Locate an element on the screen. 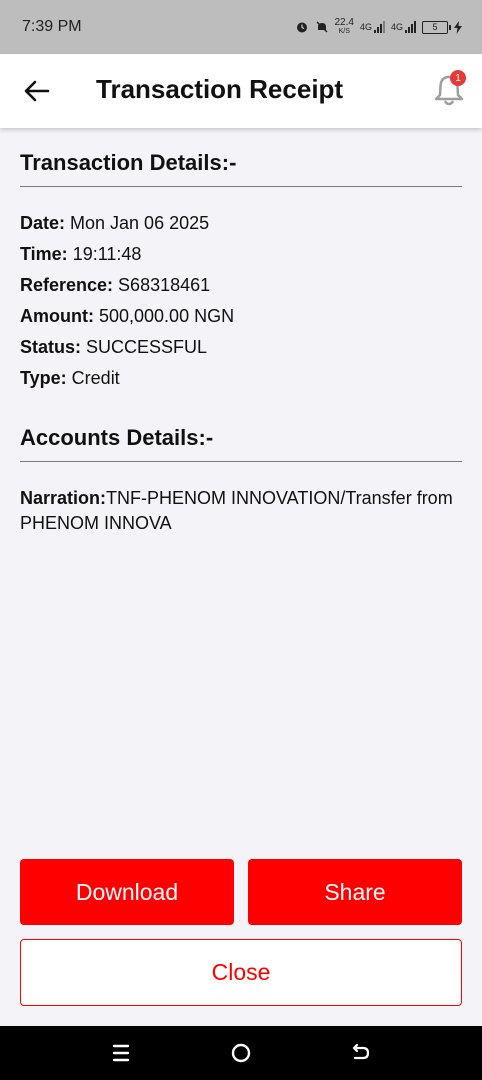 Image resolution: width=482 pixels, height=1080 pixels. detail-value: S68318461 is located at coordinates (162, 285).